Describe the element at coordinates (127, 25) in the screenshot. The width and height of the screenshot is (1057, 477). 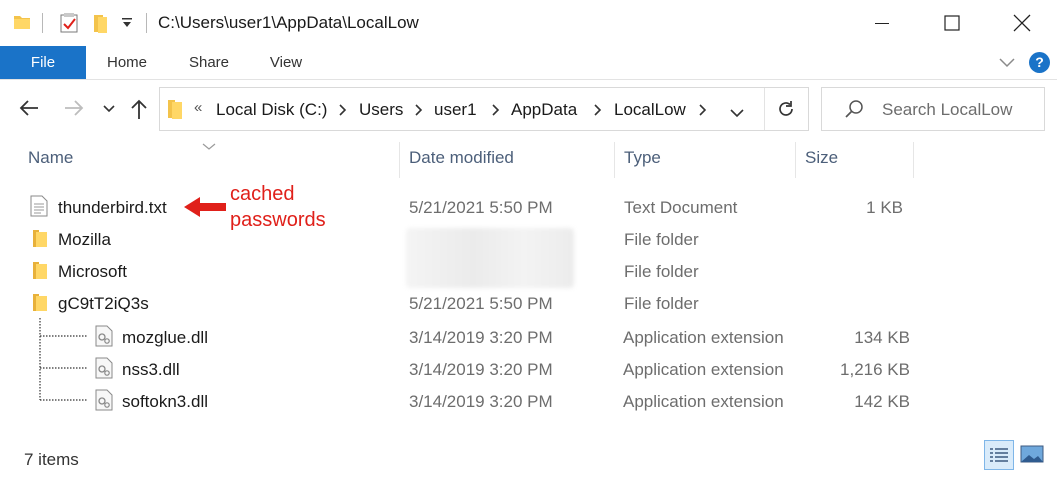
I see `customize-toolbar-dropdown-icon` at that location.